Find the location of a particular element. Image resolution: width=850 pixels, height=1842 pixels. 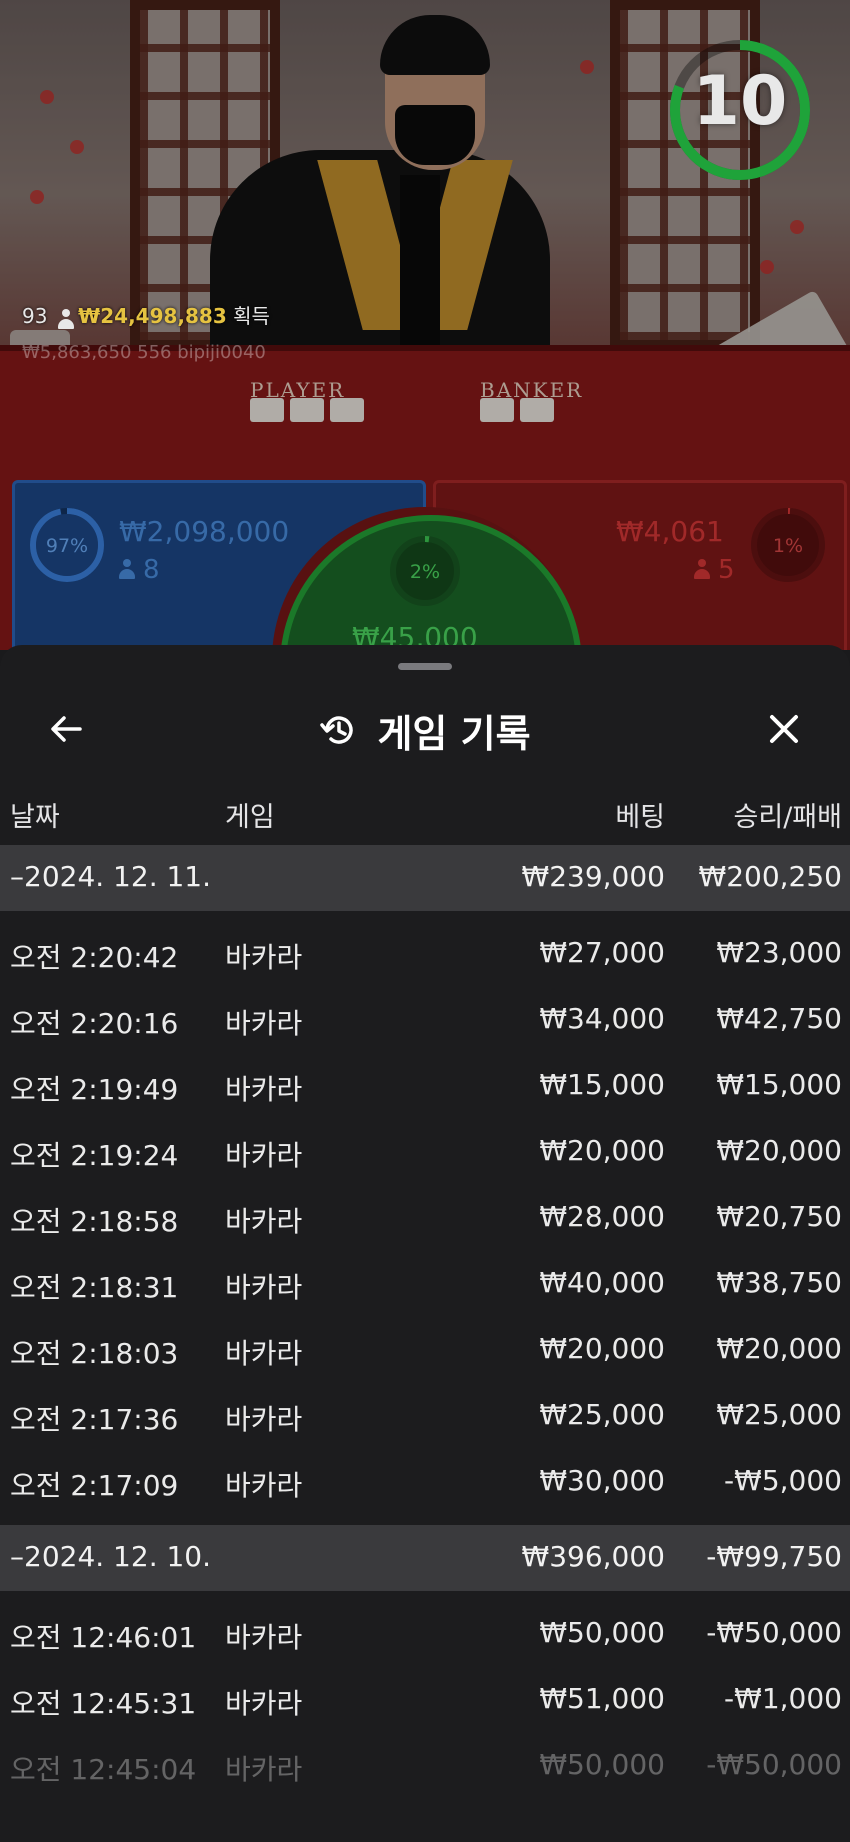

row-bet: ₩25,000 is located at coordinates (602, 1414).